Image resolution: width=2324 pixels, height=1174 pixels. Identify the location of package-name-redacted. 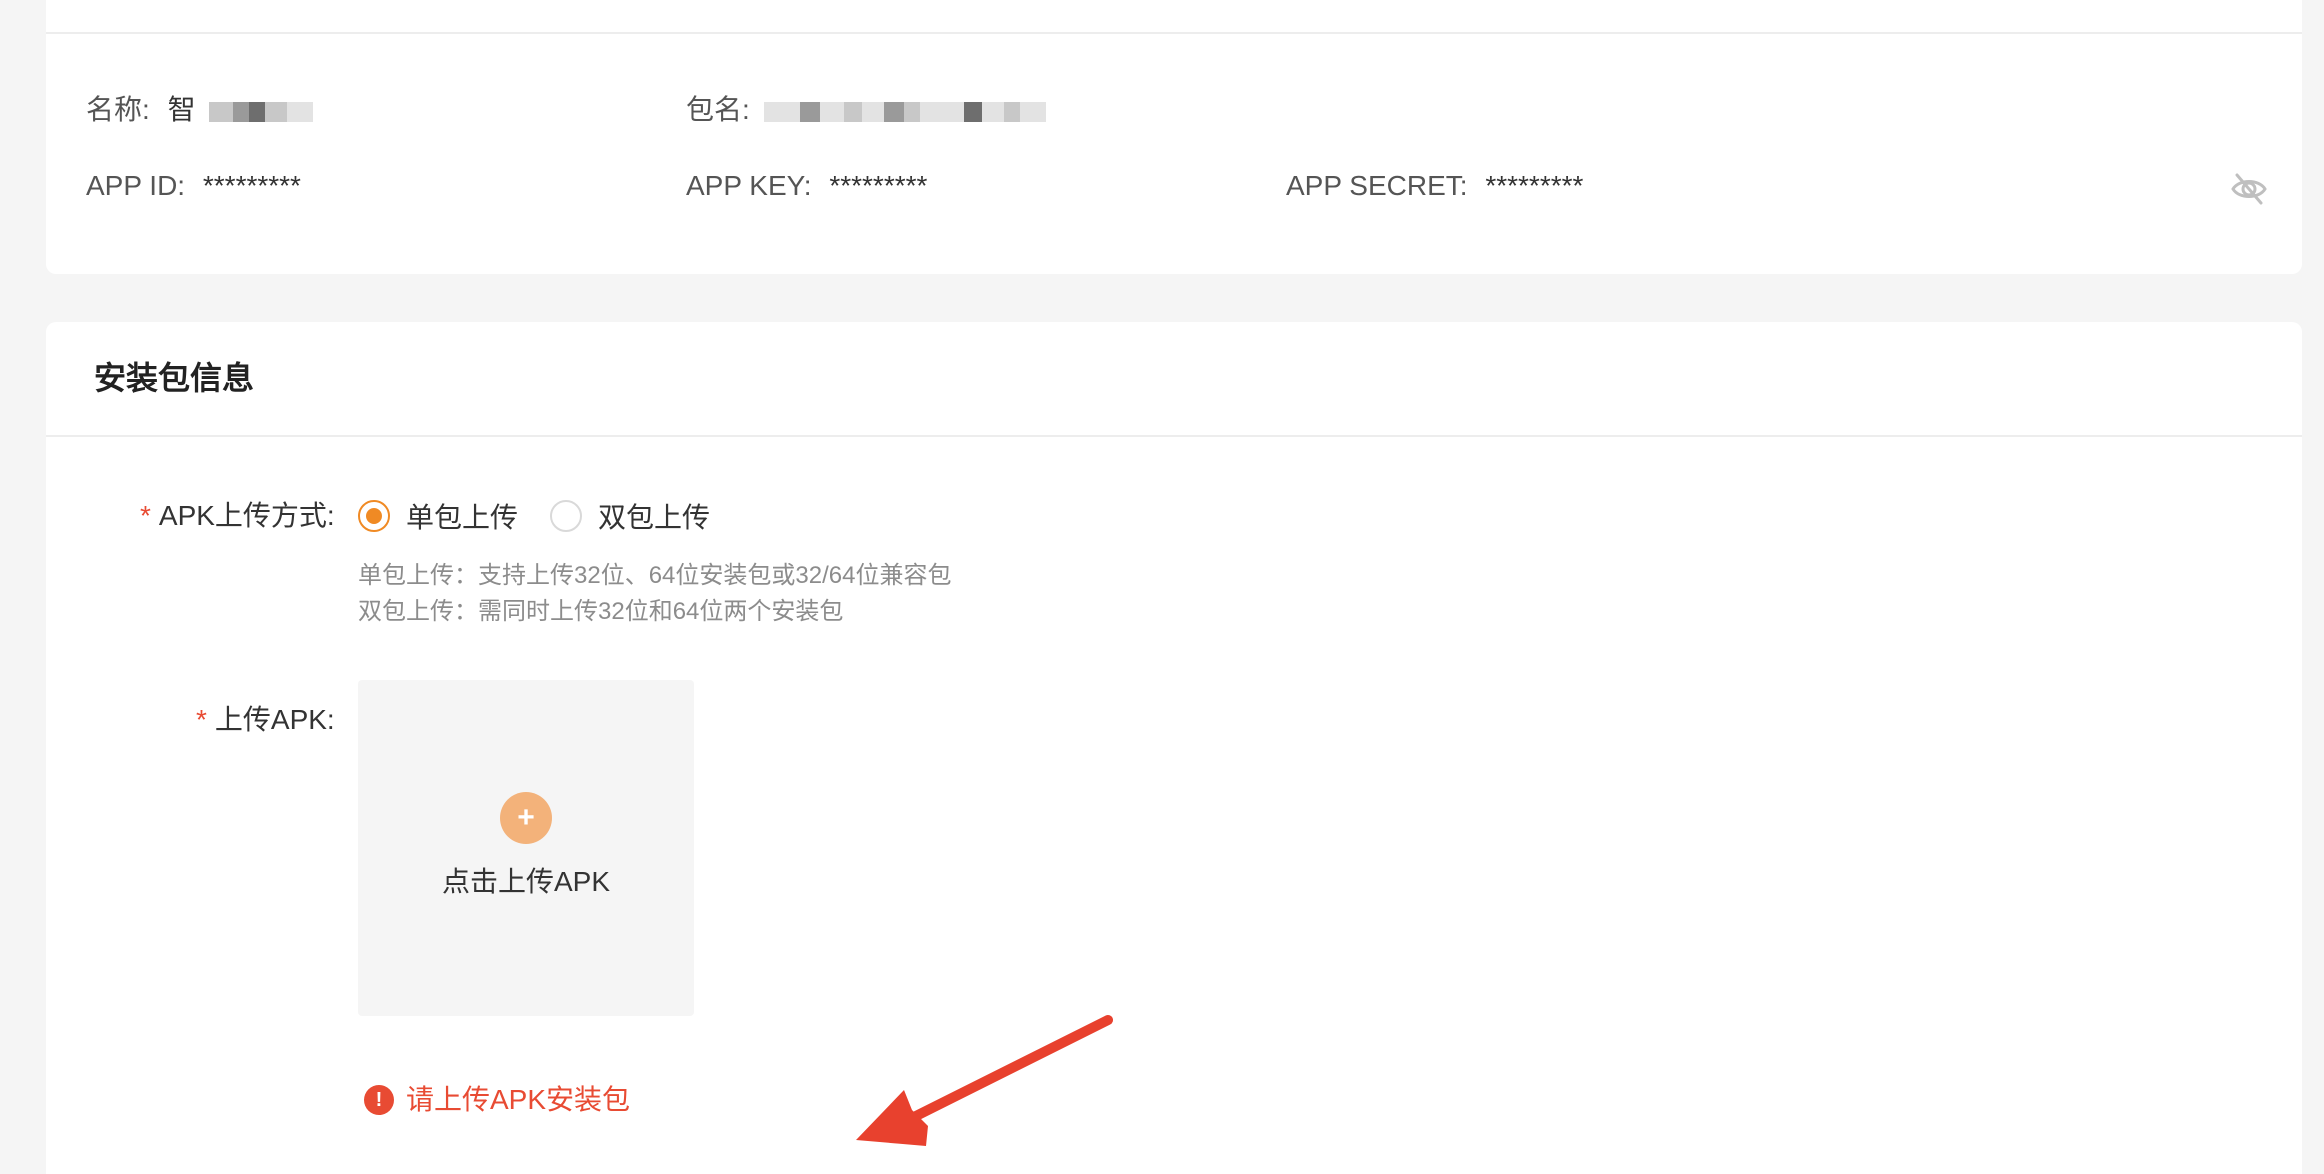
(904, 112).